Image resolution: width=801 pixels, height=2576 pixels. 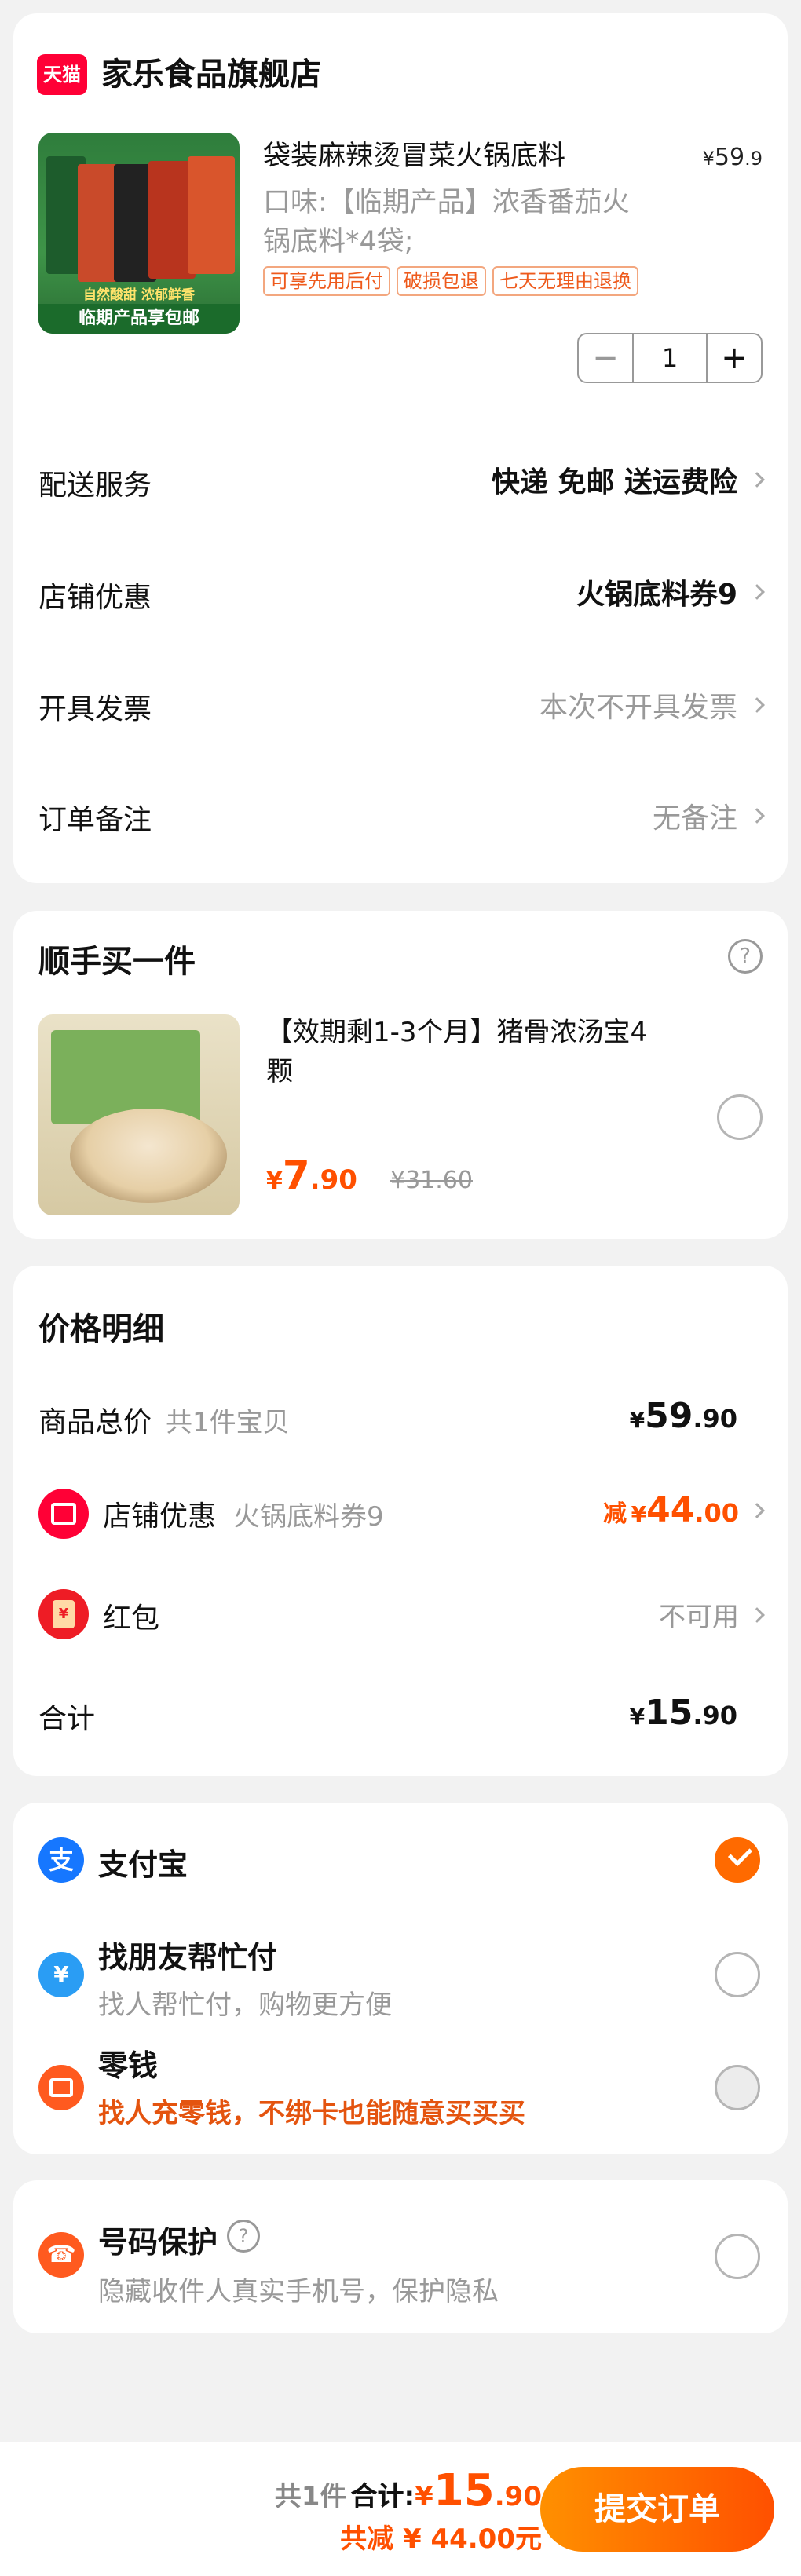 What do you see at coordinates (424, 2496) in the screenshot?
I see `bottom-total-symbol: ¥` at bounding box center [424, 2496].